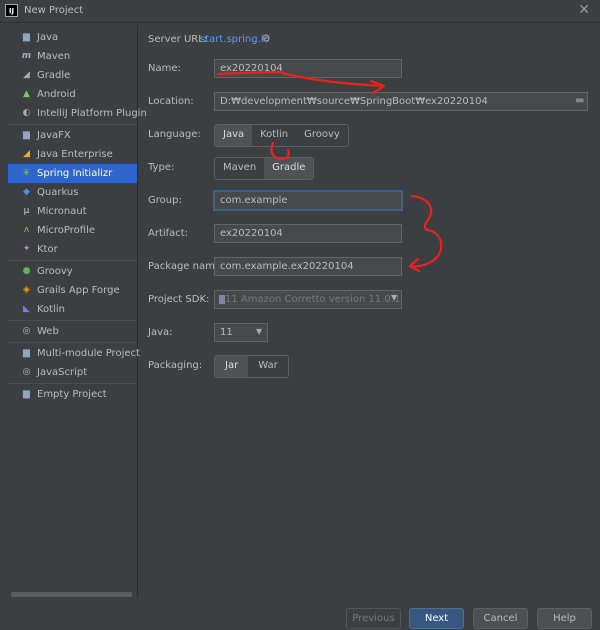 This screenshot has width=600, height=630. I want to click on sidebar-item-java-enterprise: ◢ Java Enterprise, so click(72, 154).